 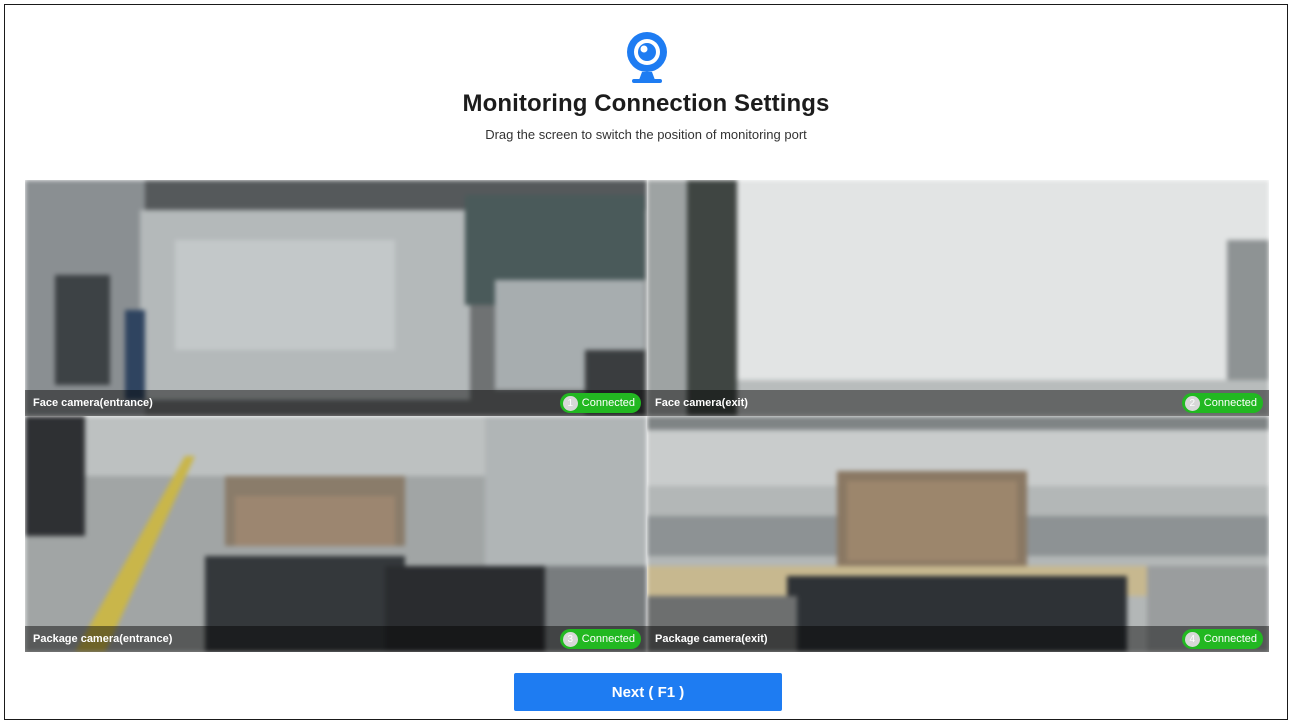 What do you see at coordinates (570, 639) in the screenshot?
I see `port-number: 3` at bounding box center [570, 639].